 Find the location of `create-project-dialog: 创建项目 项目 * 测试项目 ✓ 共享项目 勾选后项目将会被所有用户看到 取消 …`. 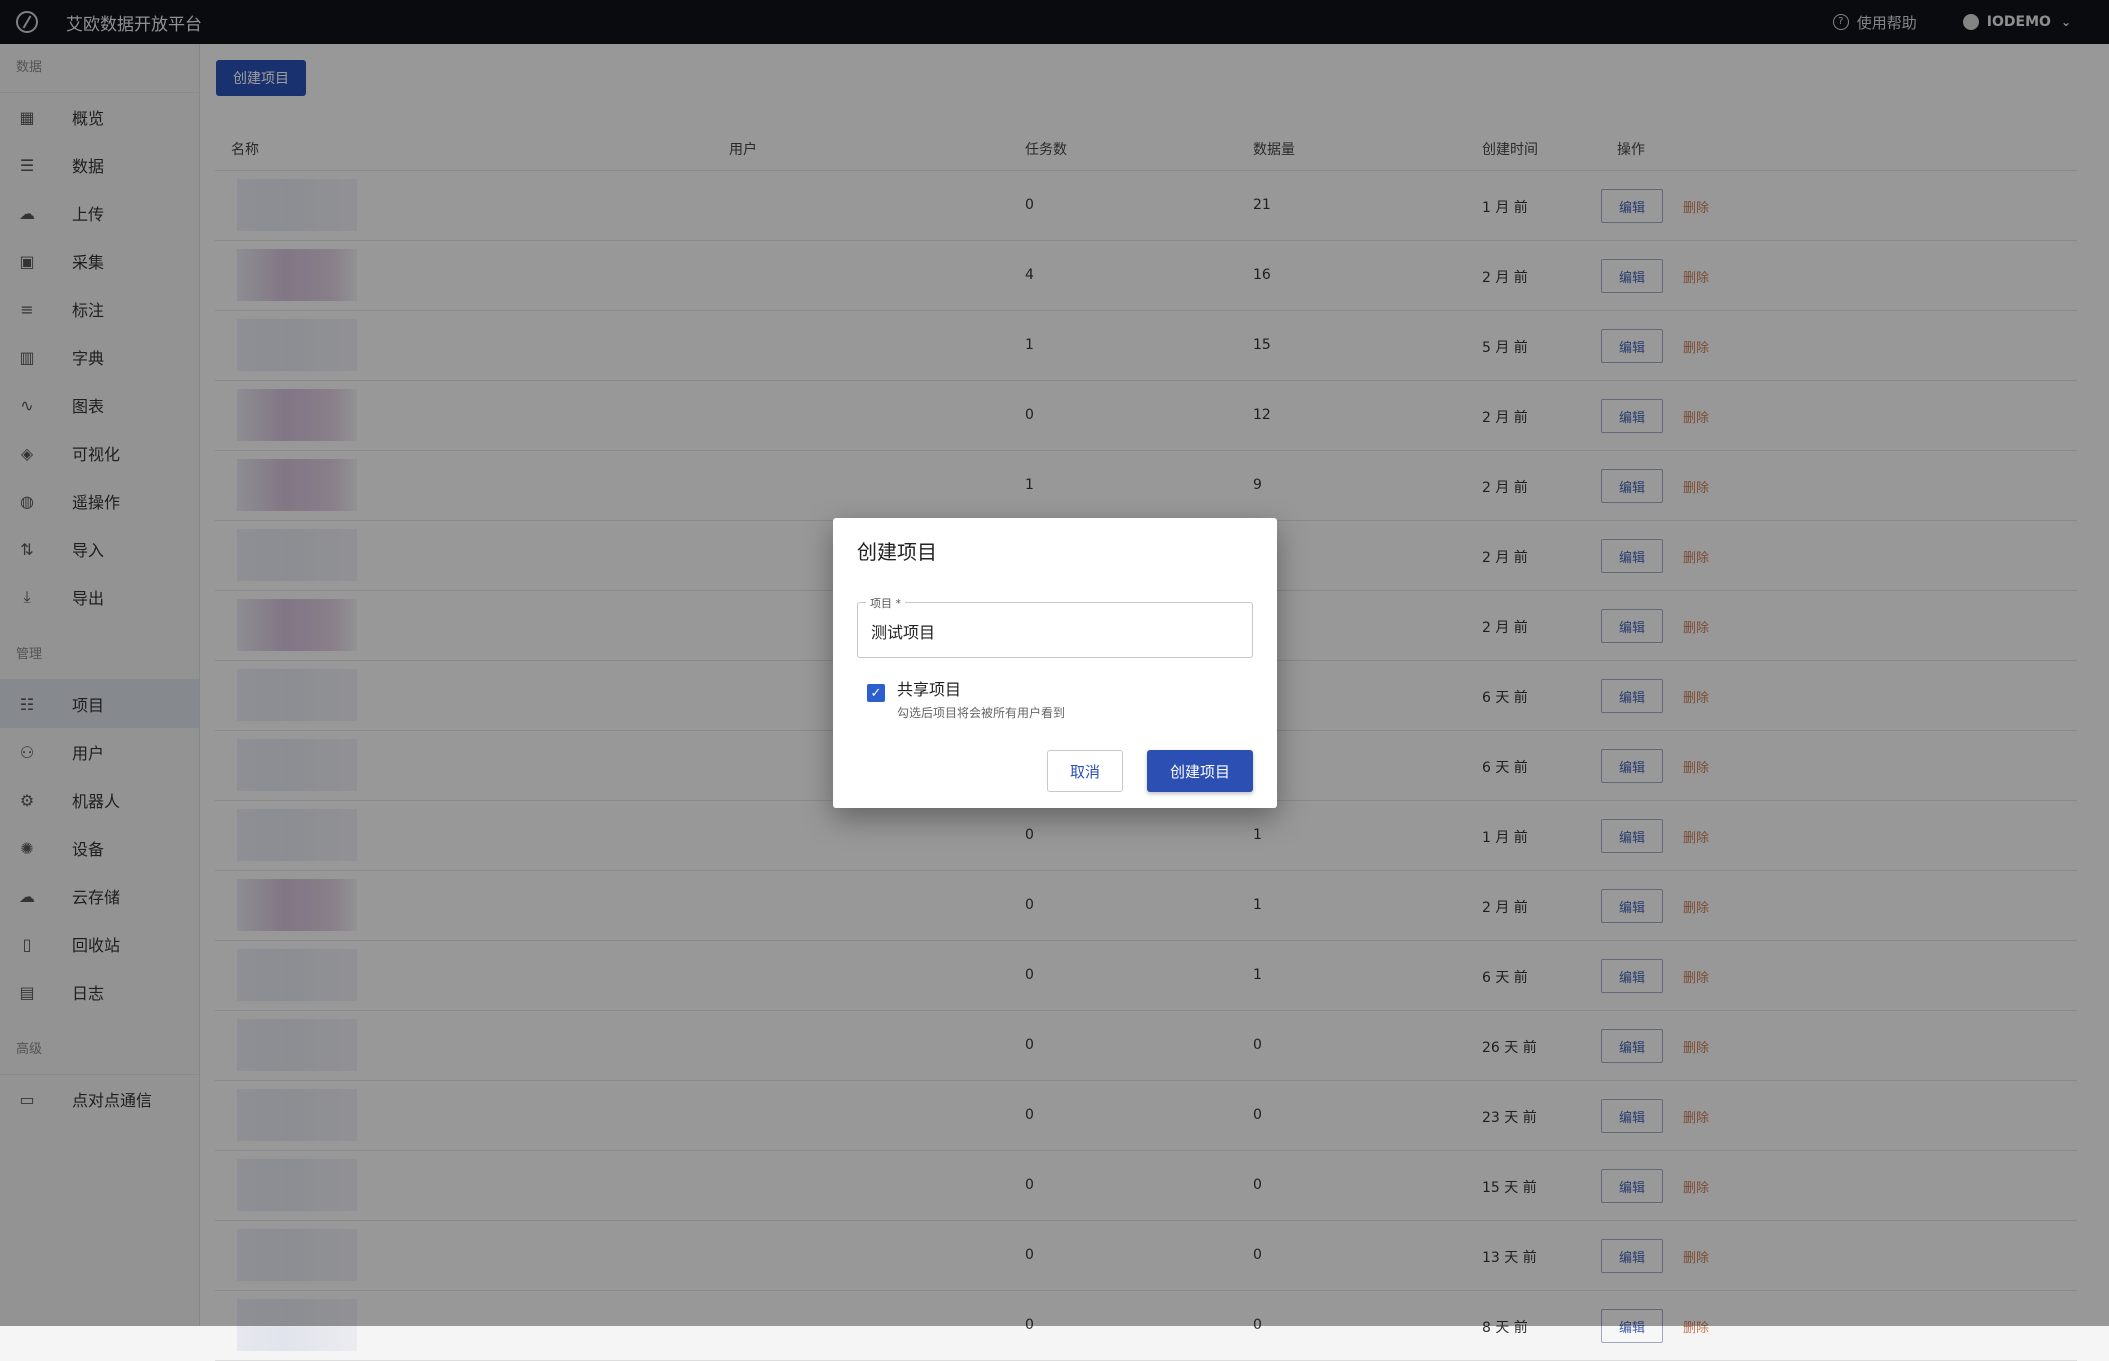

create-project-dialog: 创建项目 项目 * 测试项目 ✓ 共享项目 勾选后项目将会被所有用户看到 取消 … is located at coordinates (1055, 663).